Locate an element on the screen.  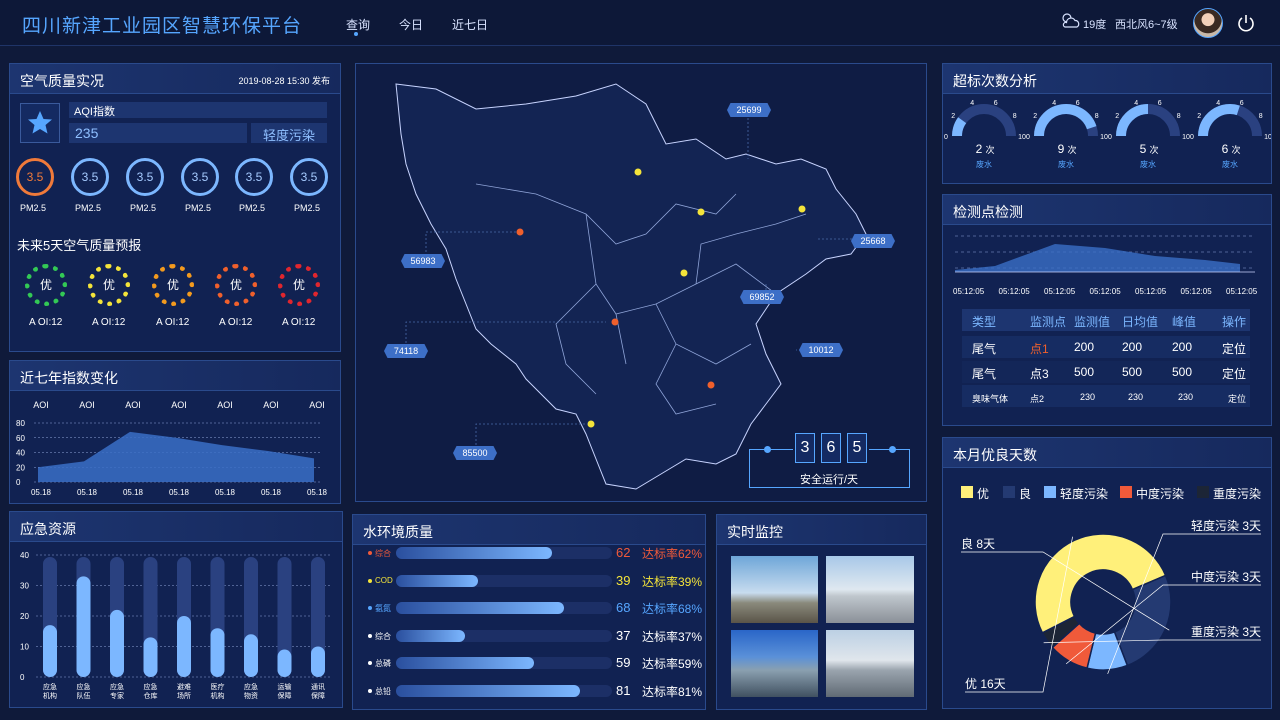
gauge-unit: 次 is located at coordinates (1071, 149).